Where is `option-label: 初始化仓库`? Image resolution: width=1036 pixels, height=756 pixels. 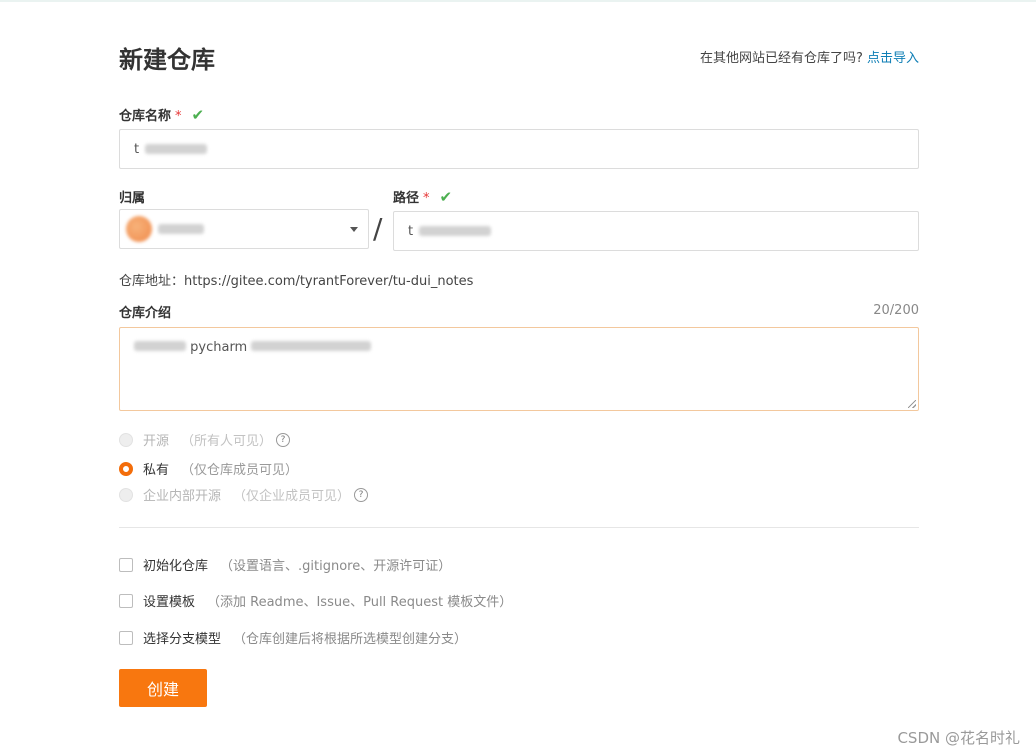 option-label: 初始化仓库 is located at coordinates (176, 566).